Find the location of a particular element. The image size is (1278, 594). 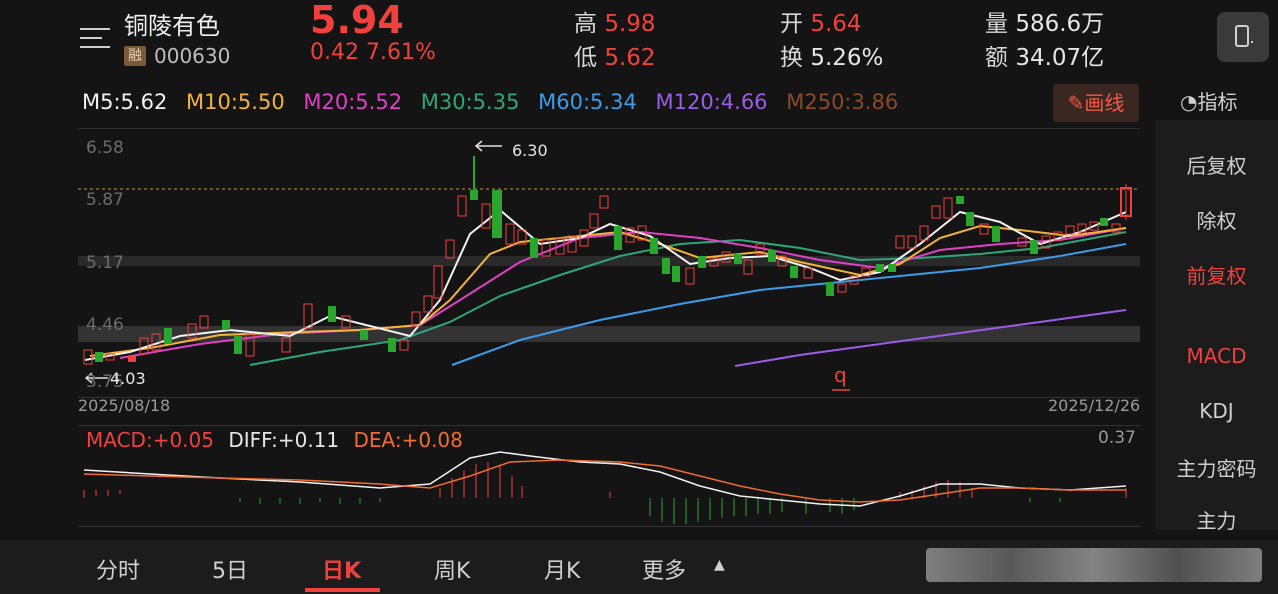

obscured-watermark is located at coordinates (1094, 565).